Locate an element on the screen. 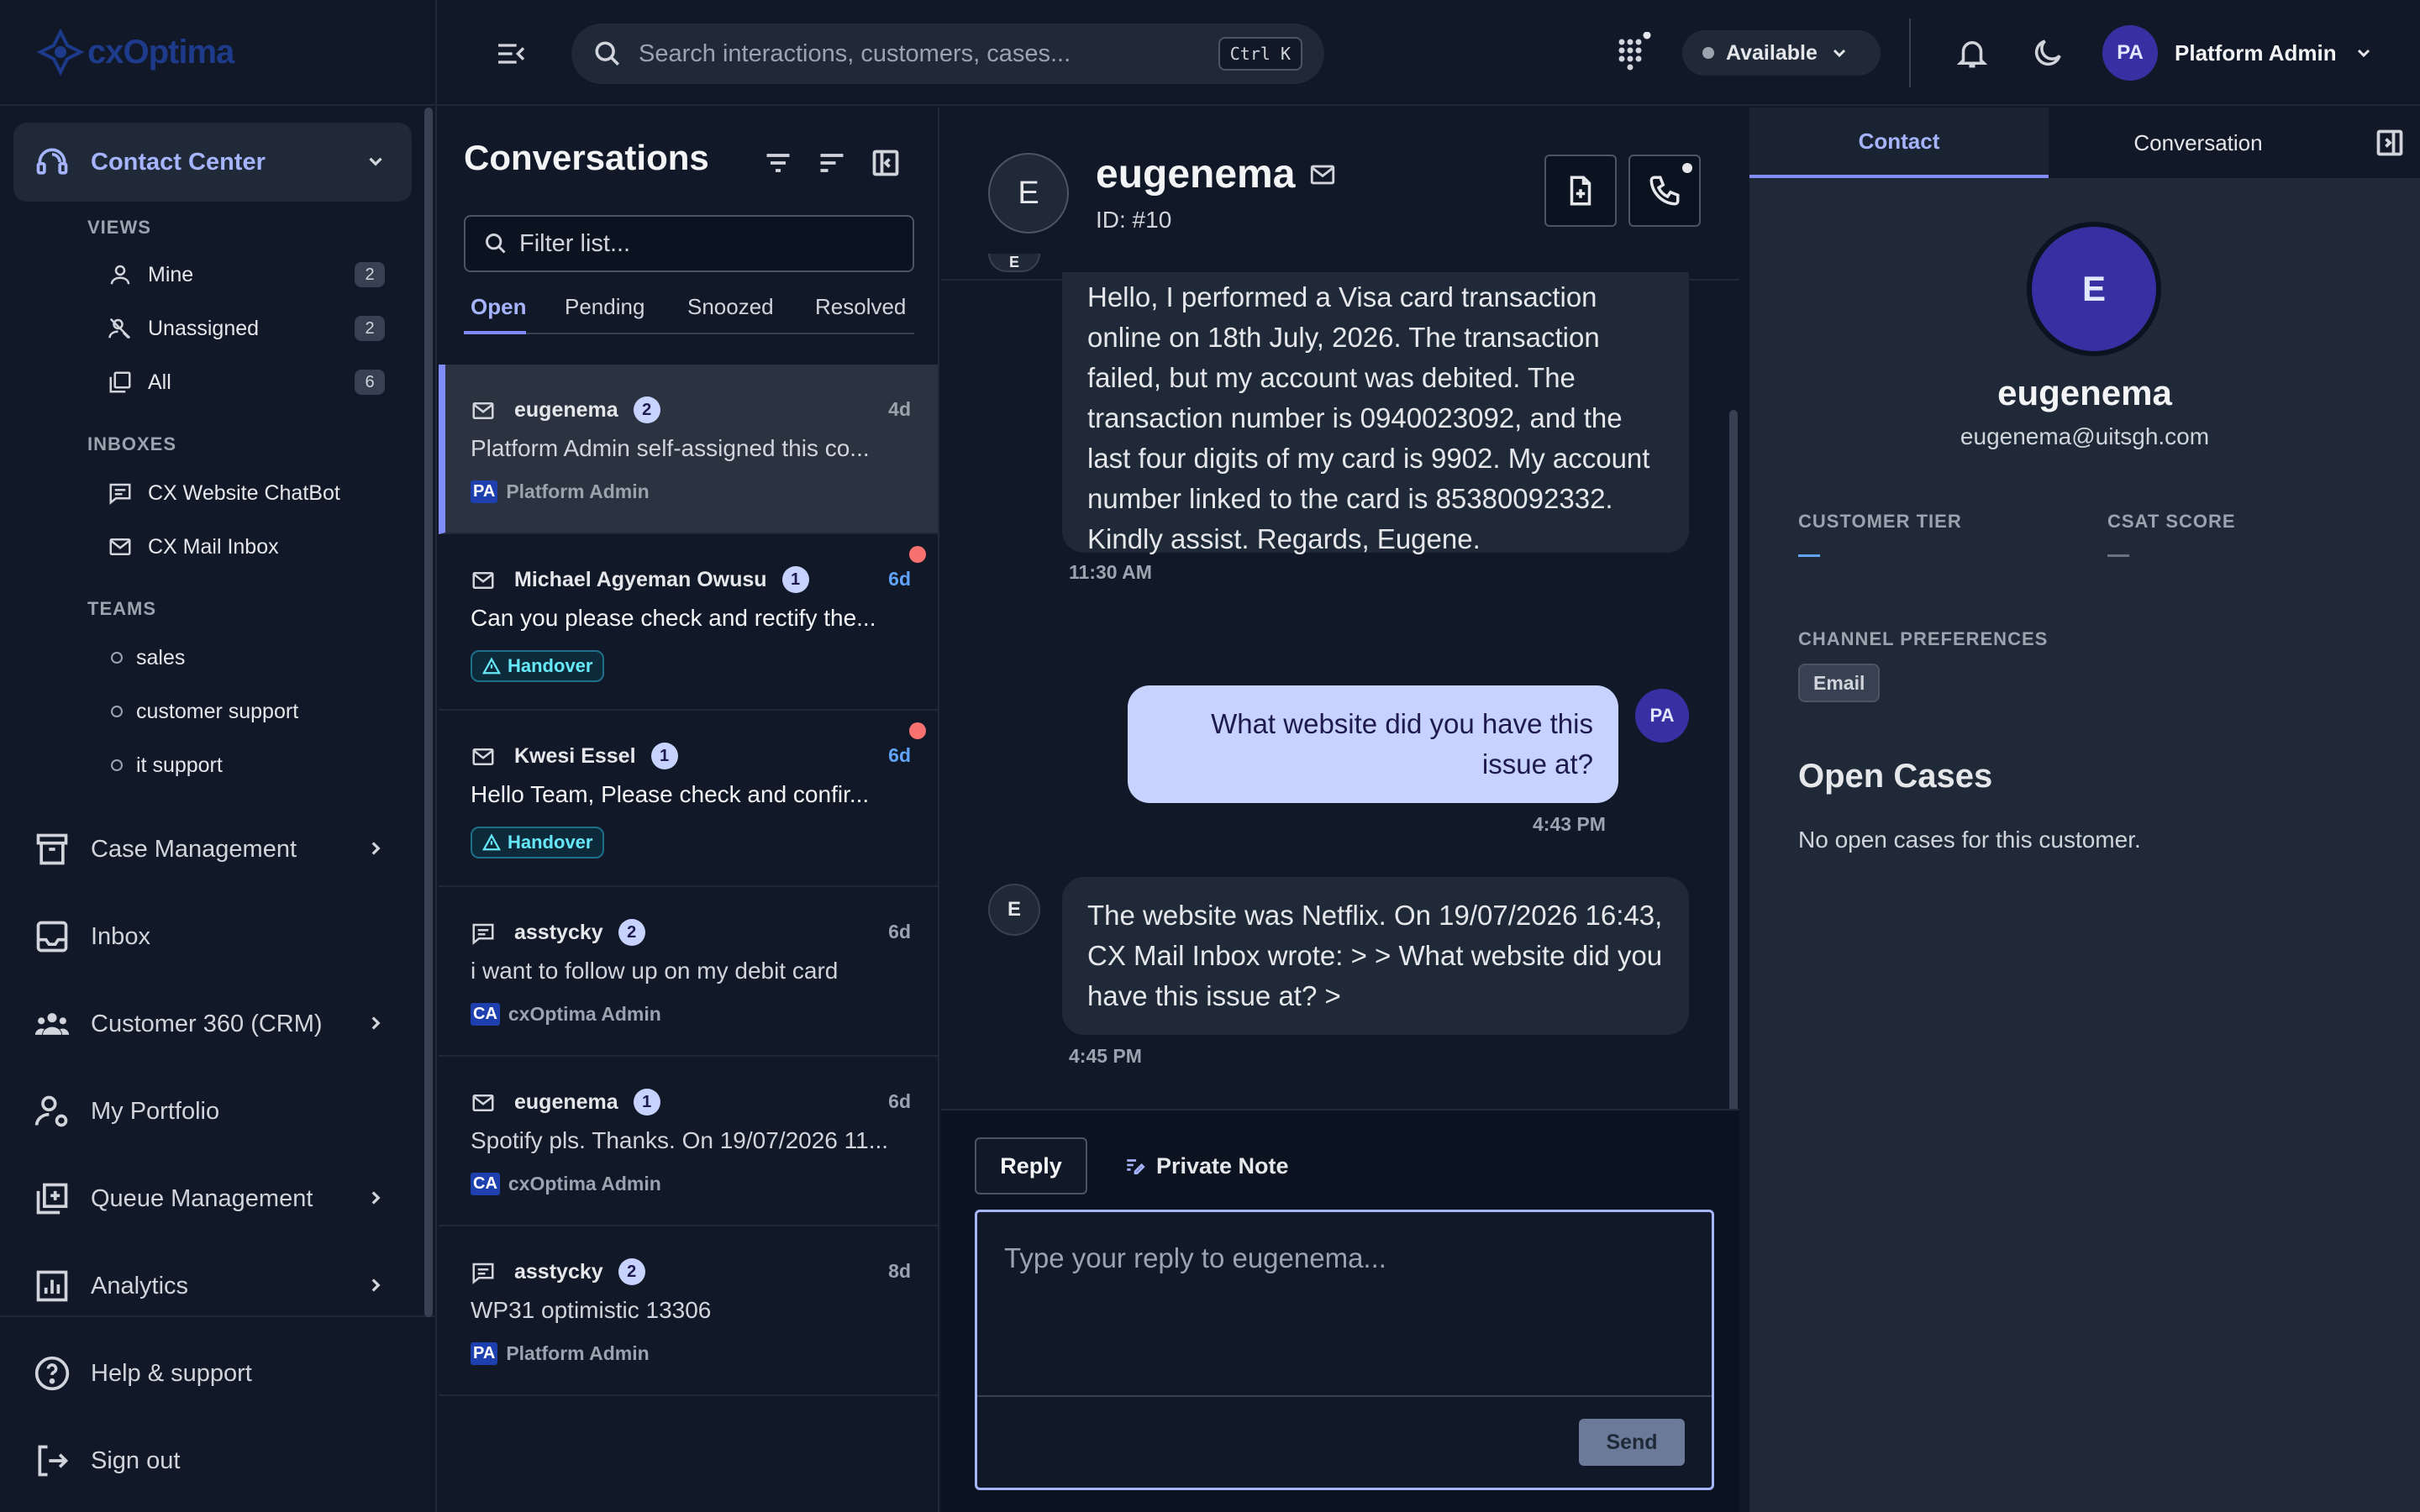 This screenshot has height=1512, width=2420. send-button: Send is located at coordinates (1632, 1442).